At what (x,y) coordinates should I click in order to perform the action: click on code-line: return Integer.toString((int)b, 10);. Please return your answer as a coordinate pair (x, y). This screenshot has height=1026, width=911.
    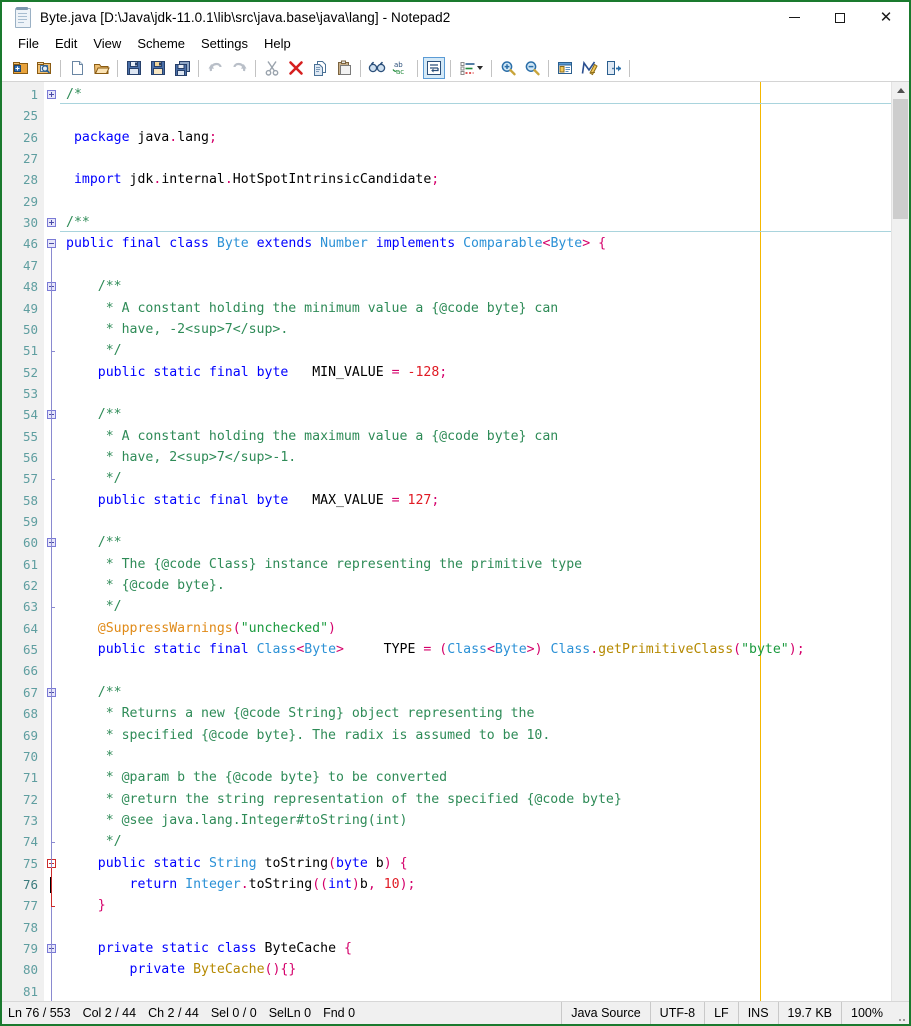
    Looking at the image, I should click on (478, 884).